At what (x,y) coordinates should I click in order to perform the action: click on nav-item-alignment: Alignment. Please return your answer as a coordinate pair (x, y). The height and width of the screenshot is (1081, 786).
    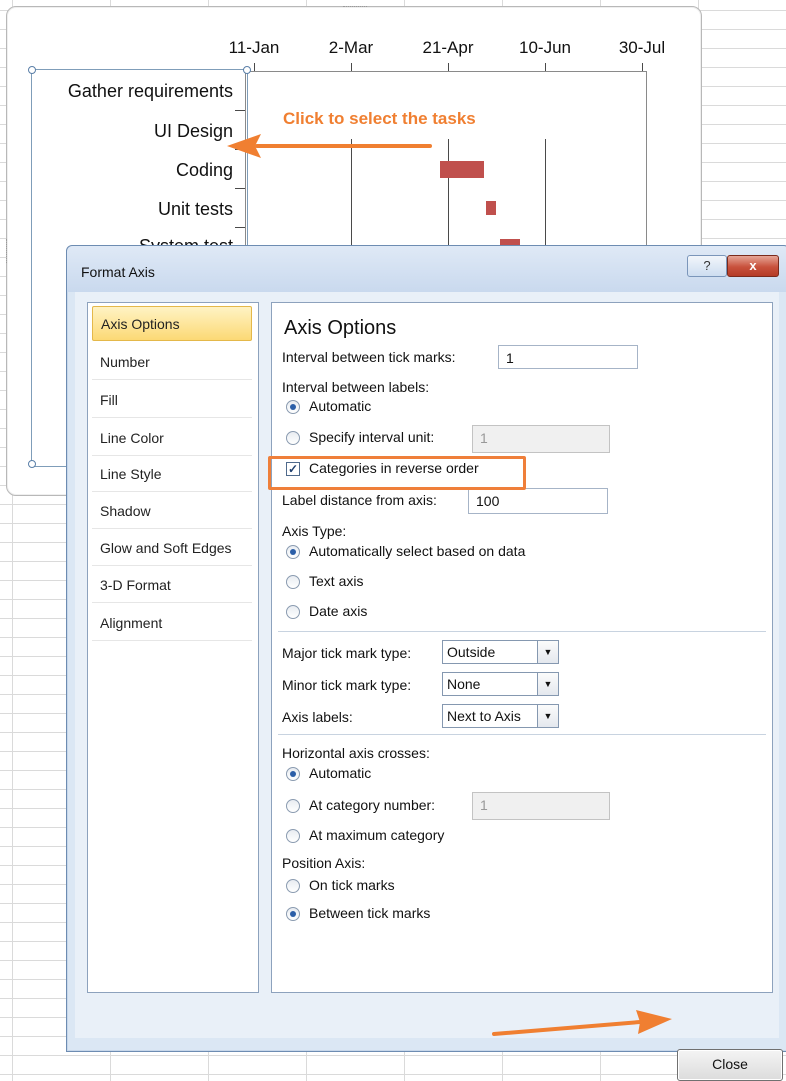
    Looking at the image, I should click on (172, 623).